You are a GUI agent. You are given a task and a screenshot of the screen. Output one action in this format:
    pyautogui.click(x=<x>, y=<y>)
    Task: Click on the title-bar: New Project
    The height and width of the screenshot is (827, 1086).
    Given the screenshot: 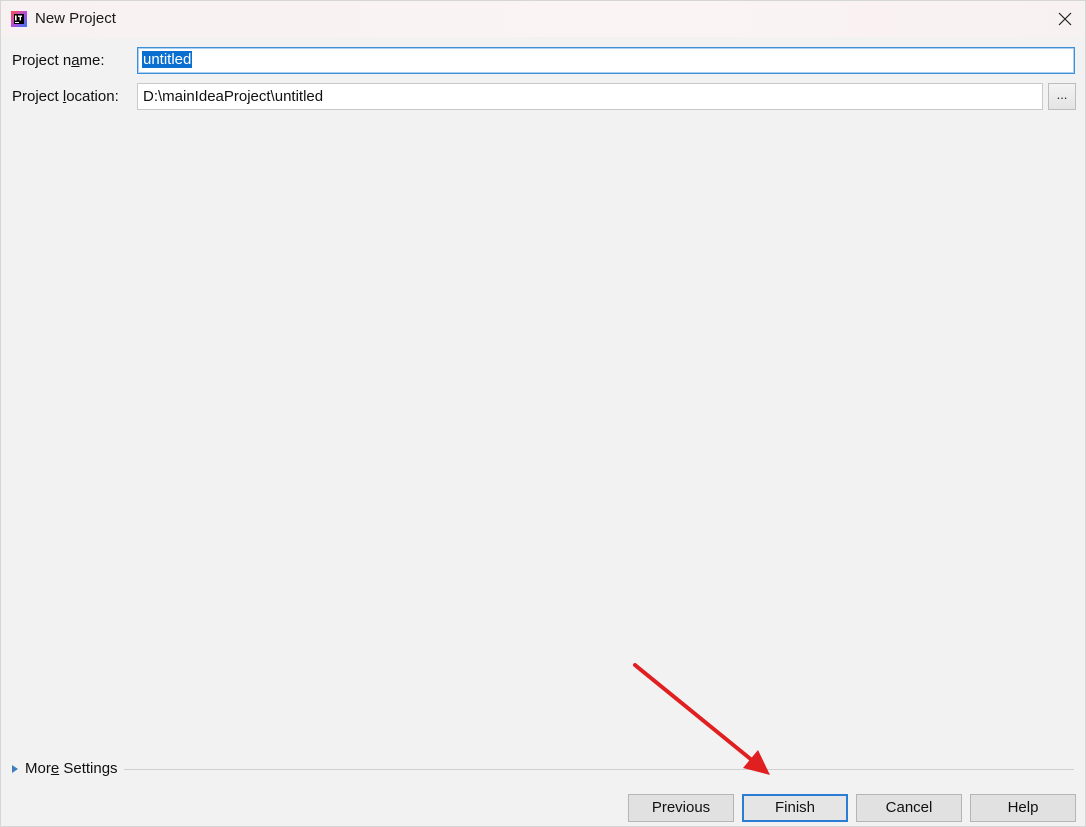 What is the action you would take?
    pyautogui.click(x=543, y=19)
    